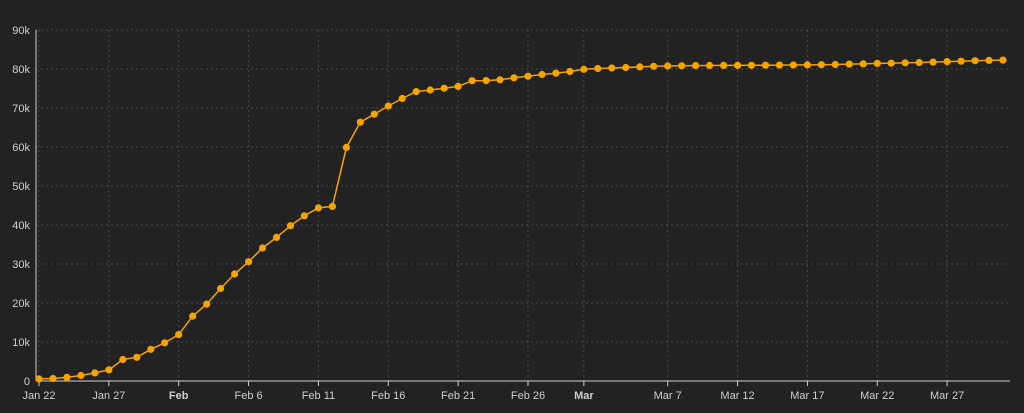 The height and width of the screenshot is (413, 1024). Describe the element at coordinates (21, 31) in the screenshot. I see `y-tick-label: 90k` at that location.